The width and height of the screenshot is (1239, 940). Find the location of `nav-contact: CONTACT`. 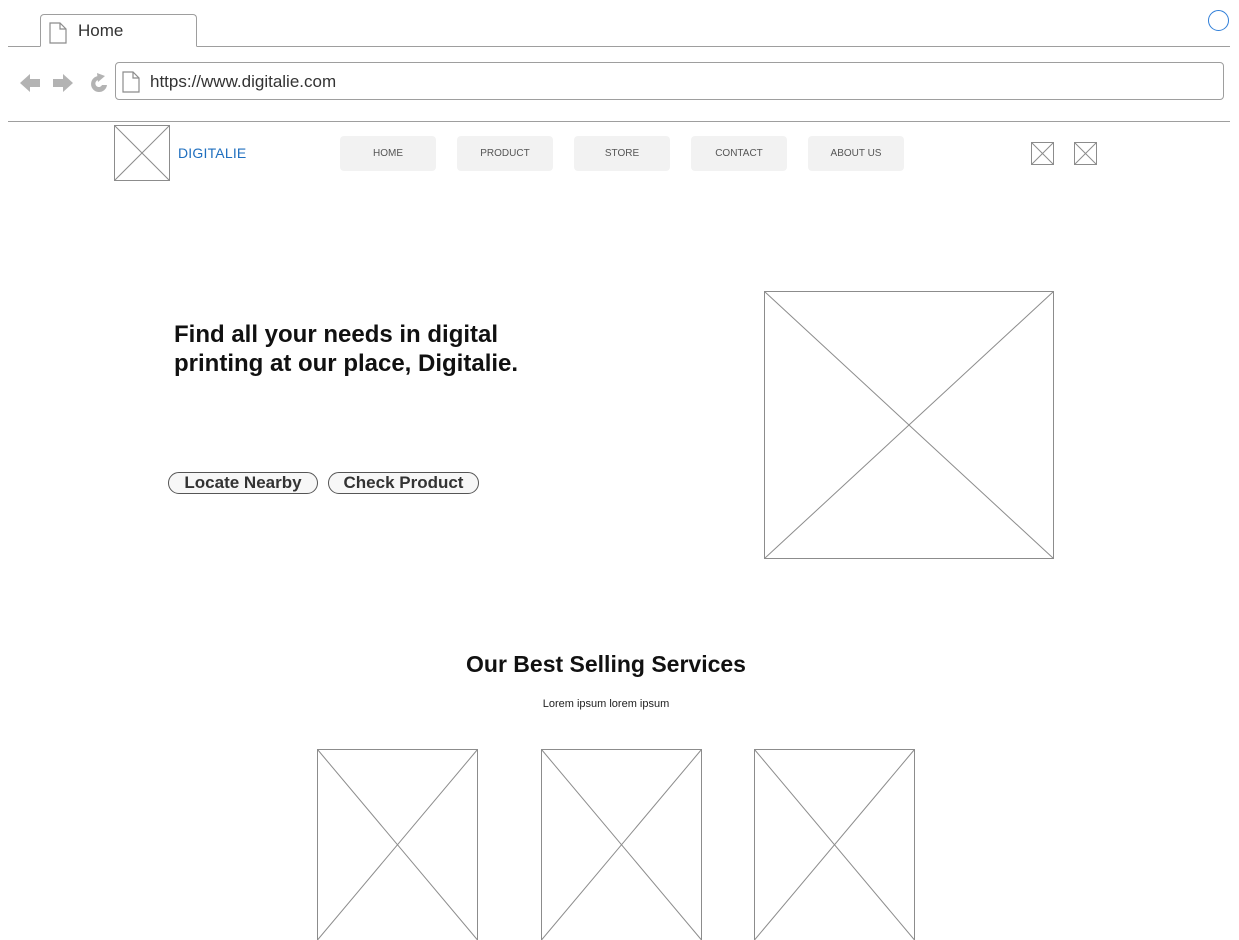

nav-contact: CONTACT is located at coordinates (739, 153).